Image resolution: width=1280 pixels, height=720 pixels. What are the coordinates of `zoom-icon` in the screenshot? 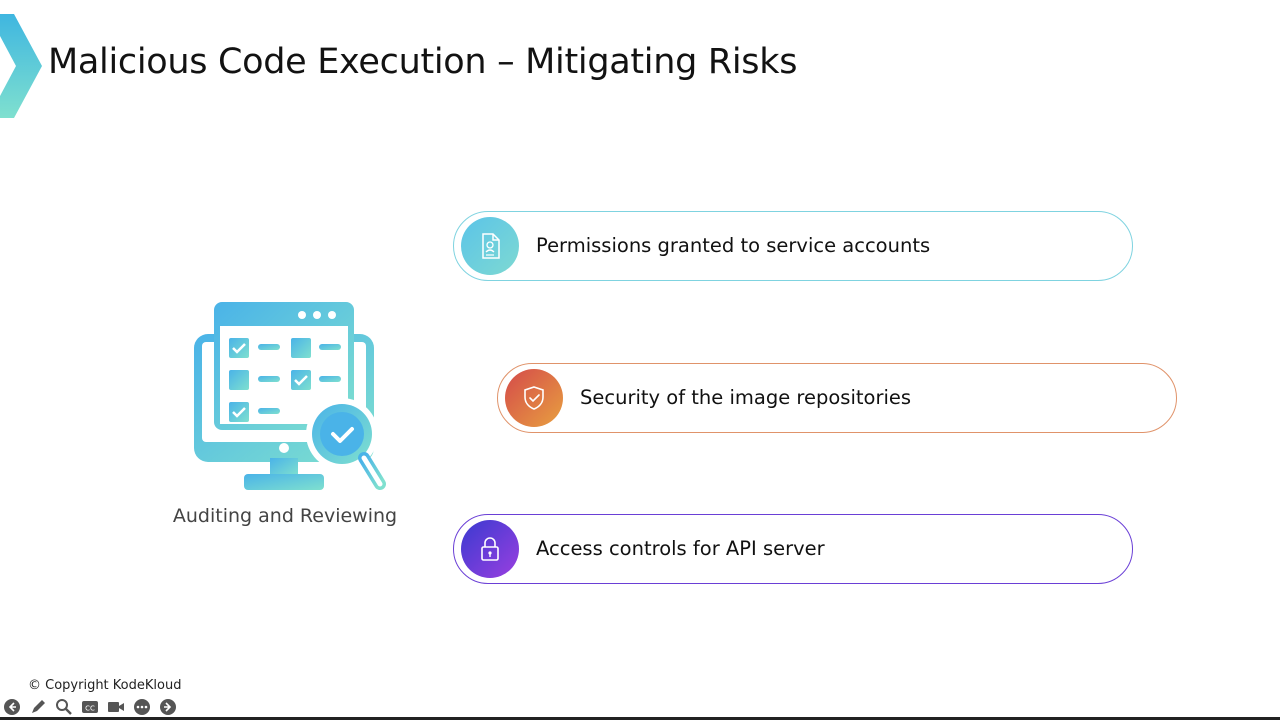 It's located at (64, 707).